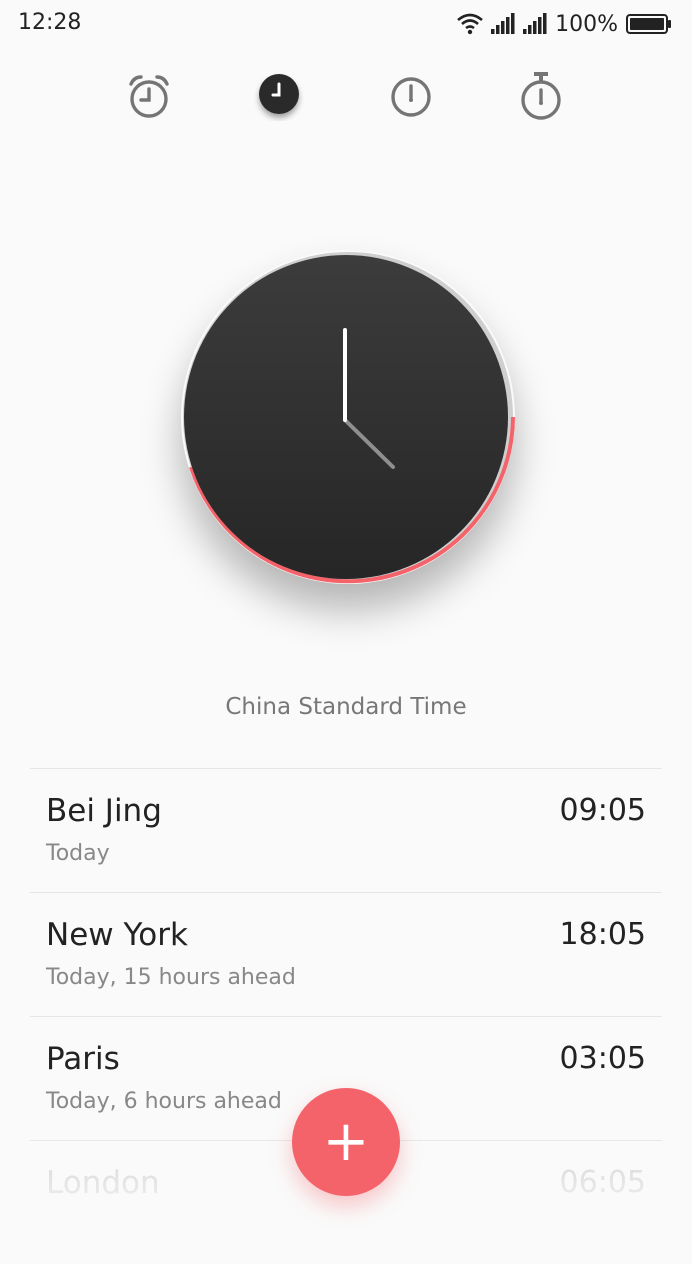 Image resolution: width=692 pixels, height=1264 pixels. What do you see at coordinates (103, 1183) in the screenshot?
I see `city-name: London` at bounding box center [103, 1183].